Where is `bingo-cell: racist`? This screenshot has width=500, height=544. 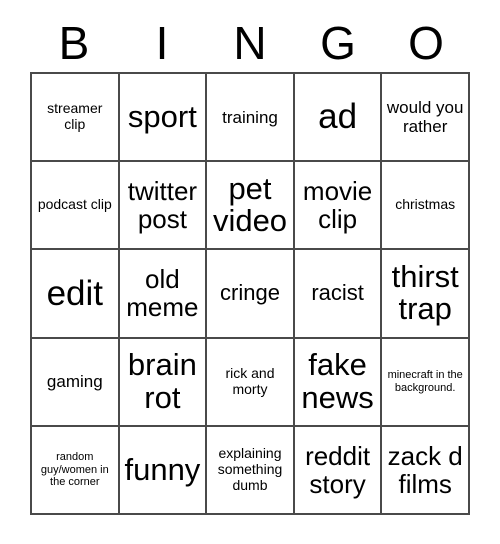
bingo-cell: racist is located at coordinates (338, 294).